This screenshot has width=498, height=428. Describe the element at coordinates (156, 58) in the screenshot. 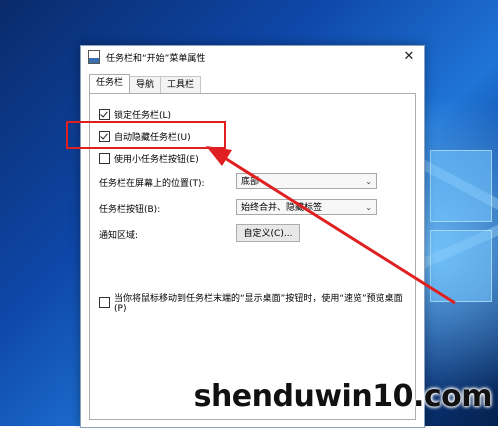

I see `dialog-title: 任务栏和“开始”菜单属性` at that location.